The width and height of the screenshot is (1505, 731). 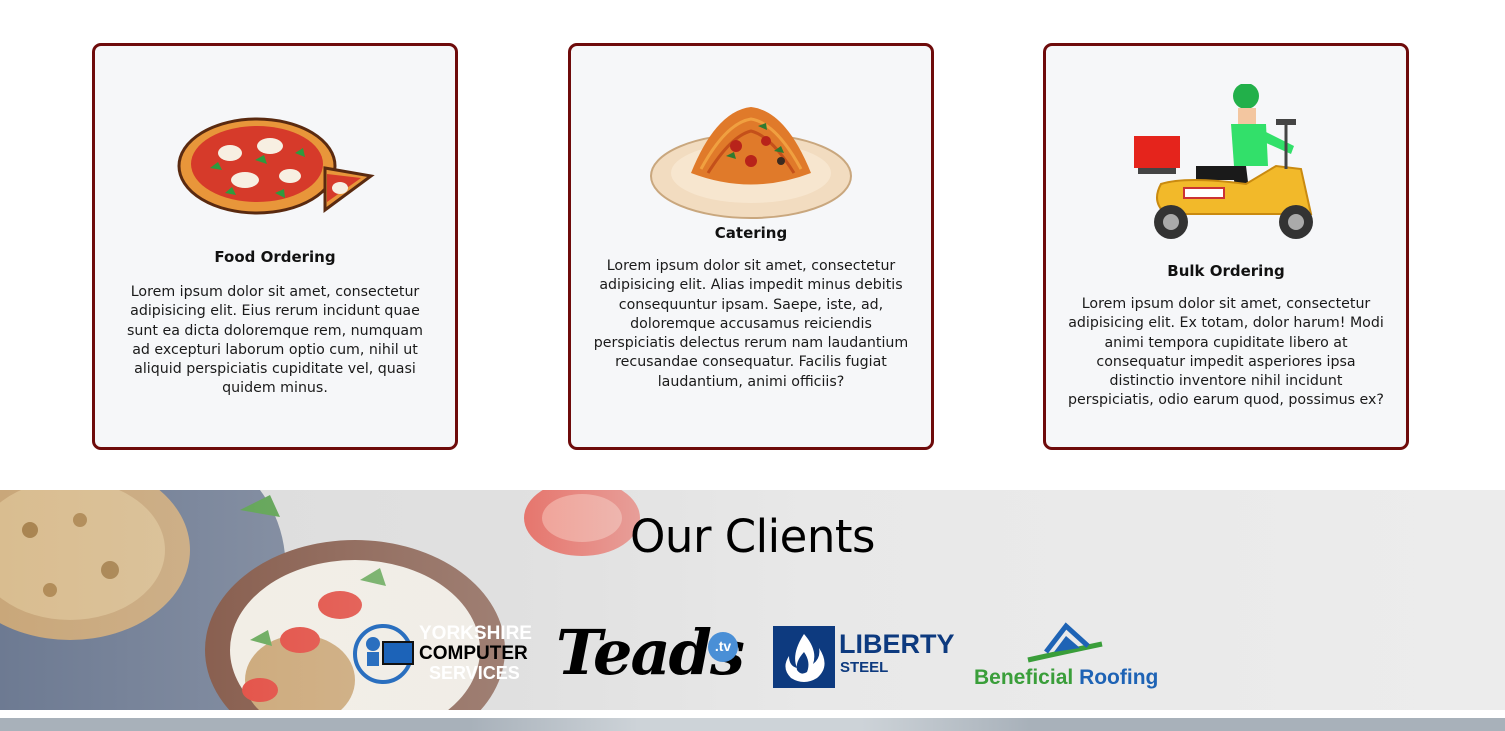 I want to click on logo-text: YORKSHIRE, so click(x=475, y=633).